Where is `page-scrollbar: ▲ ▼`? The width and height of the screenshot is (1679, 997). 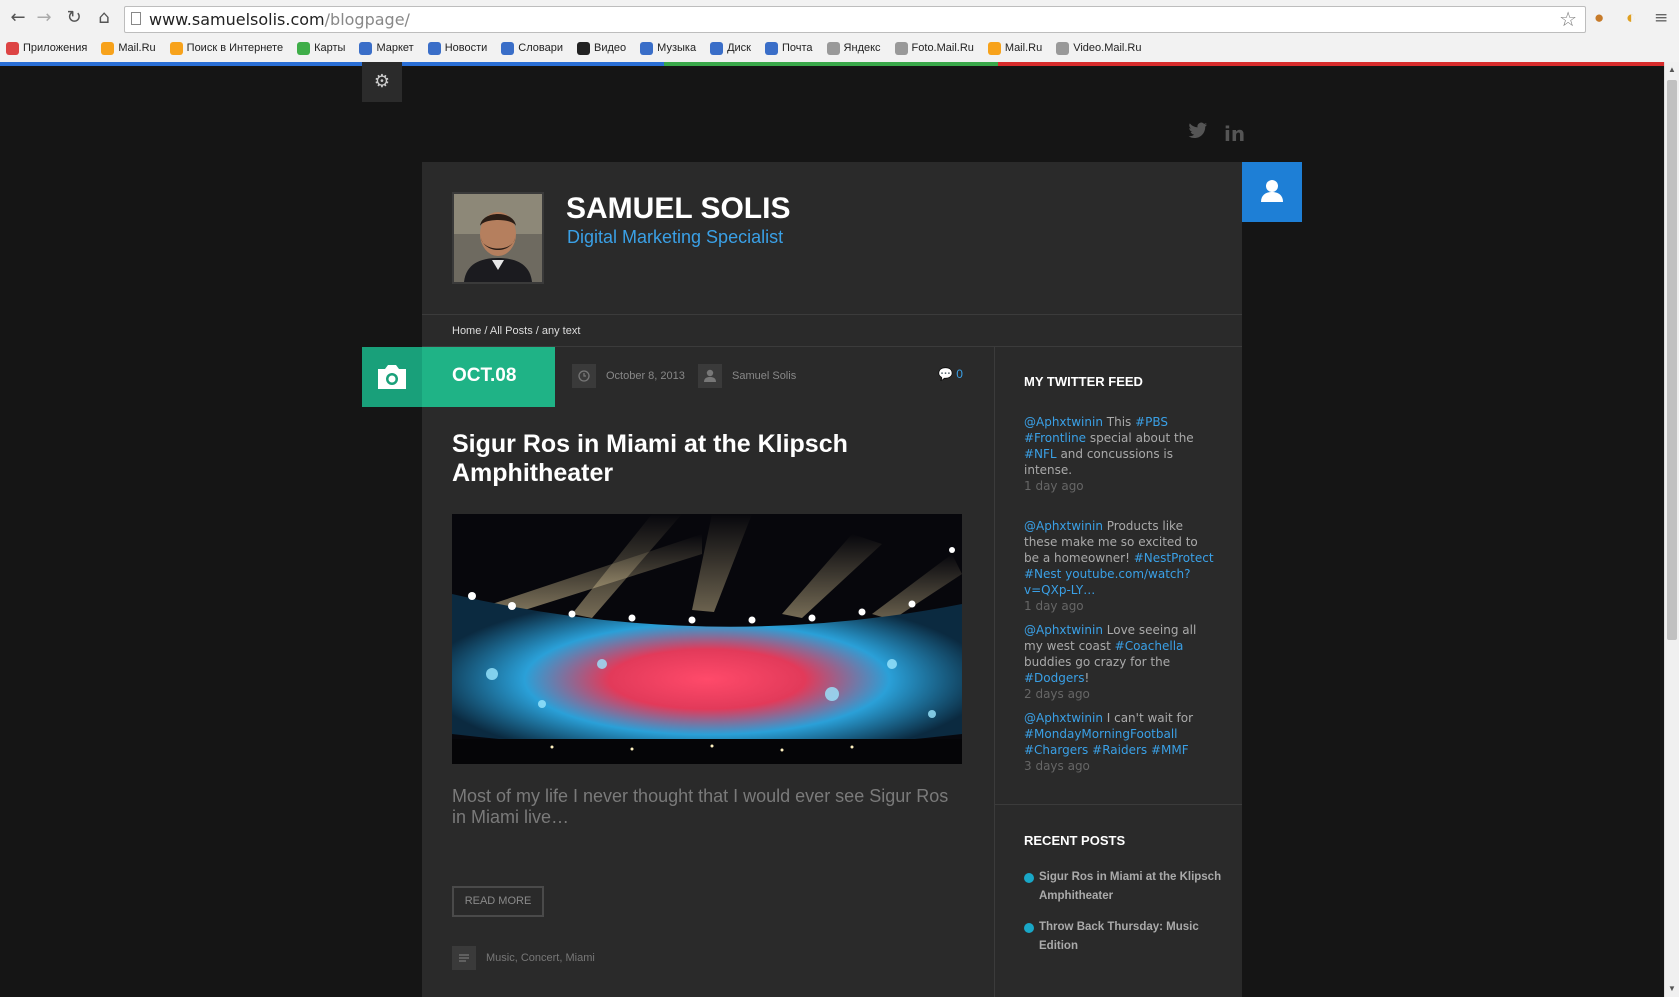 page-scrollbar: ▲ ▼ is located at coordinates (1671, 529).